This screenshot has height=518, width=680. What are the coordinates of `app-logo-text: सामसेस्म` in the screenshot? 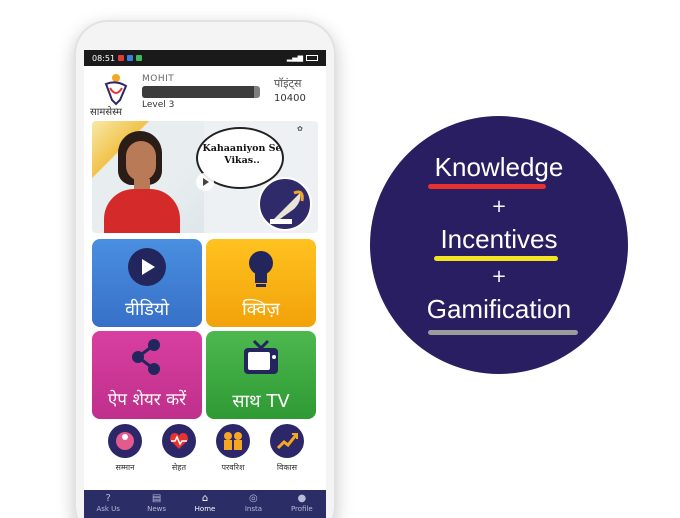 It's located at (106, 112).